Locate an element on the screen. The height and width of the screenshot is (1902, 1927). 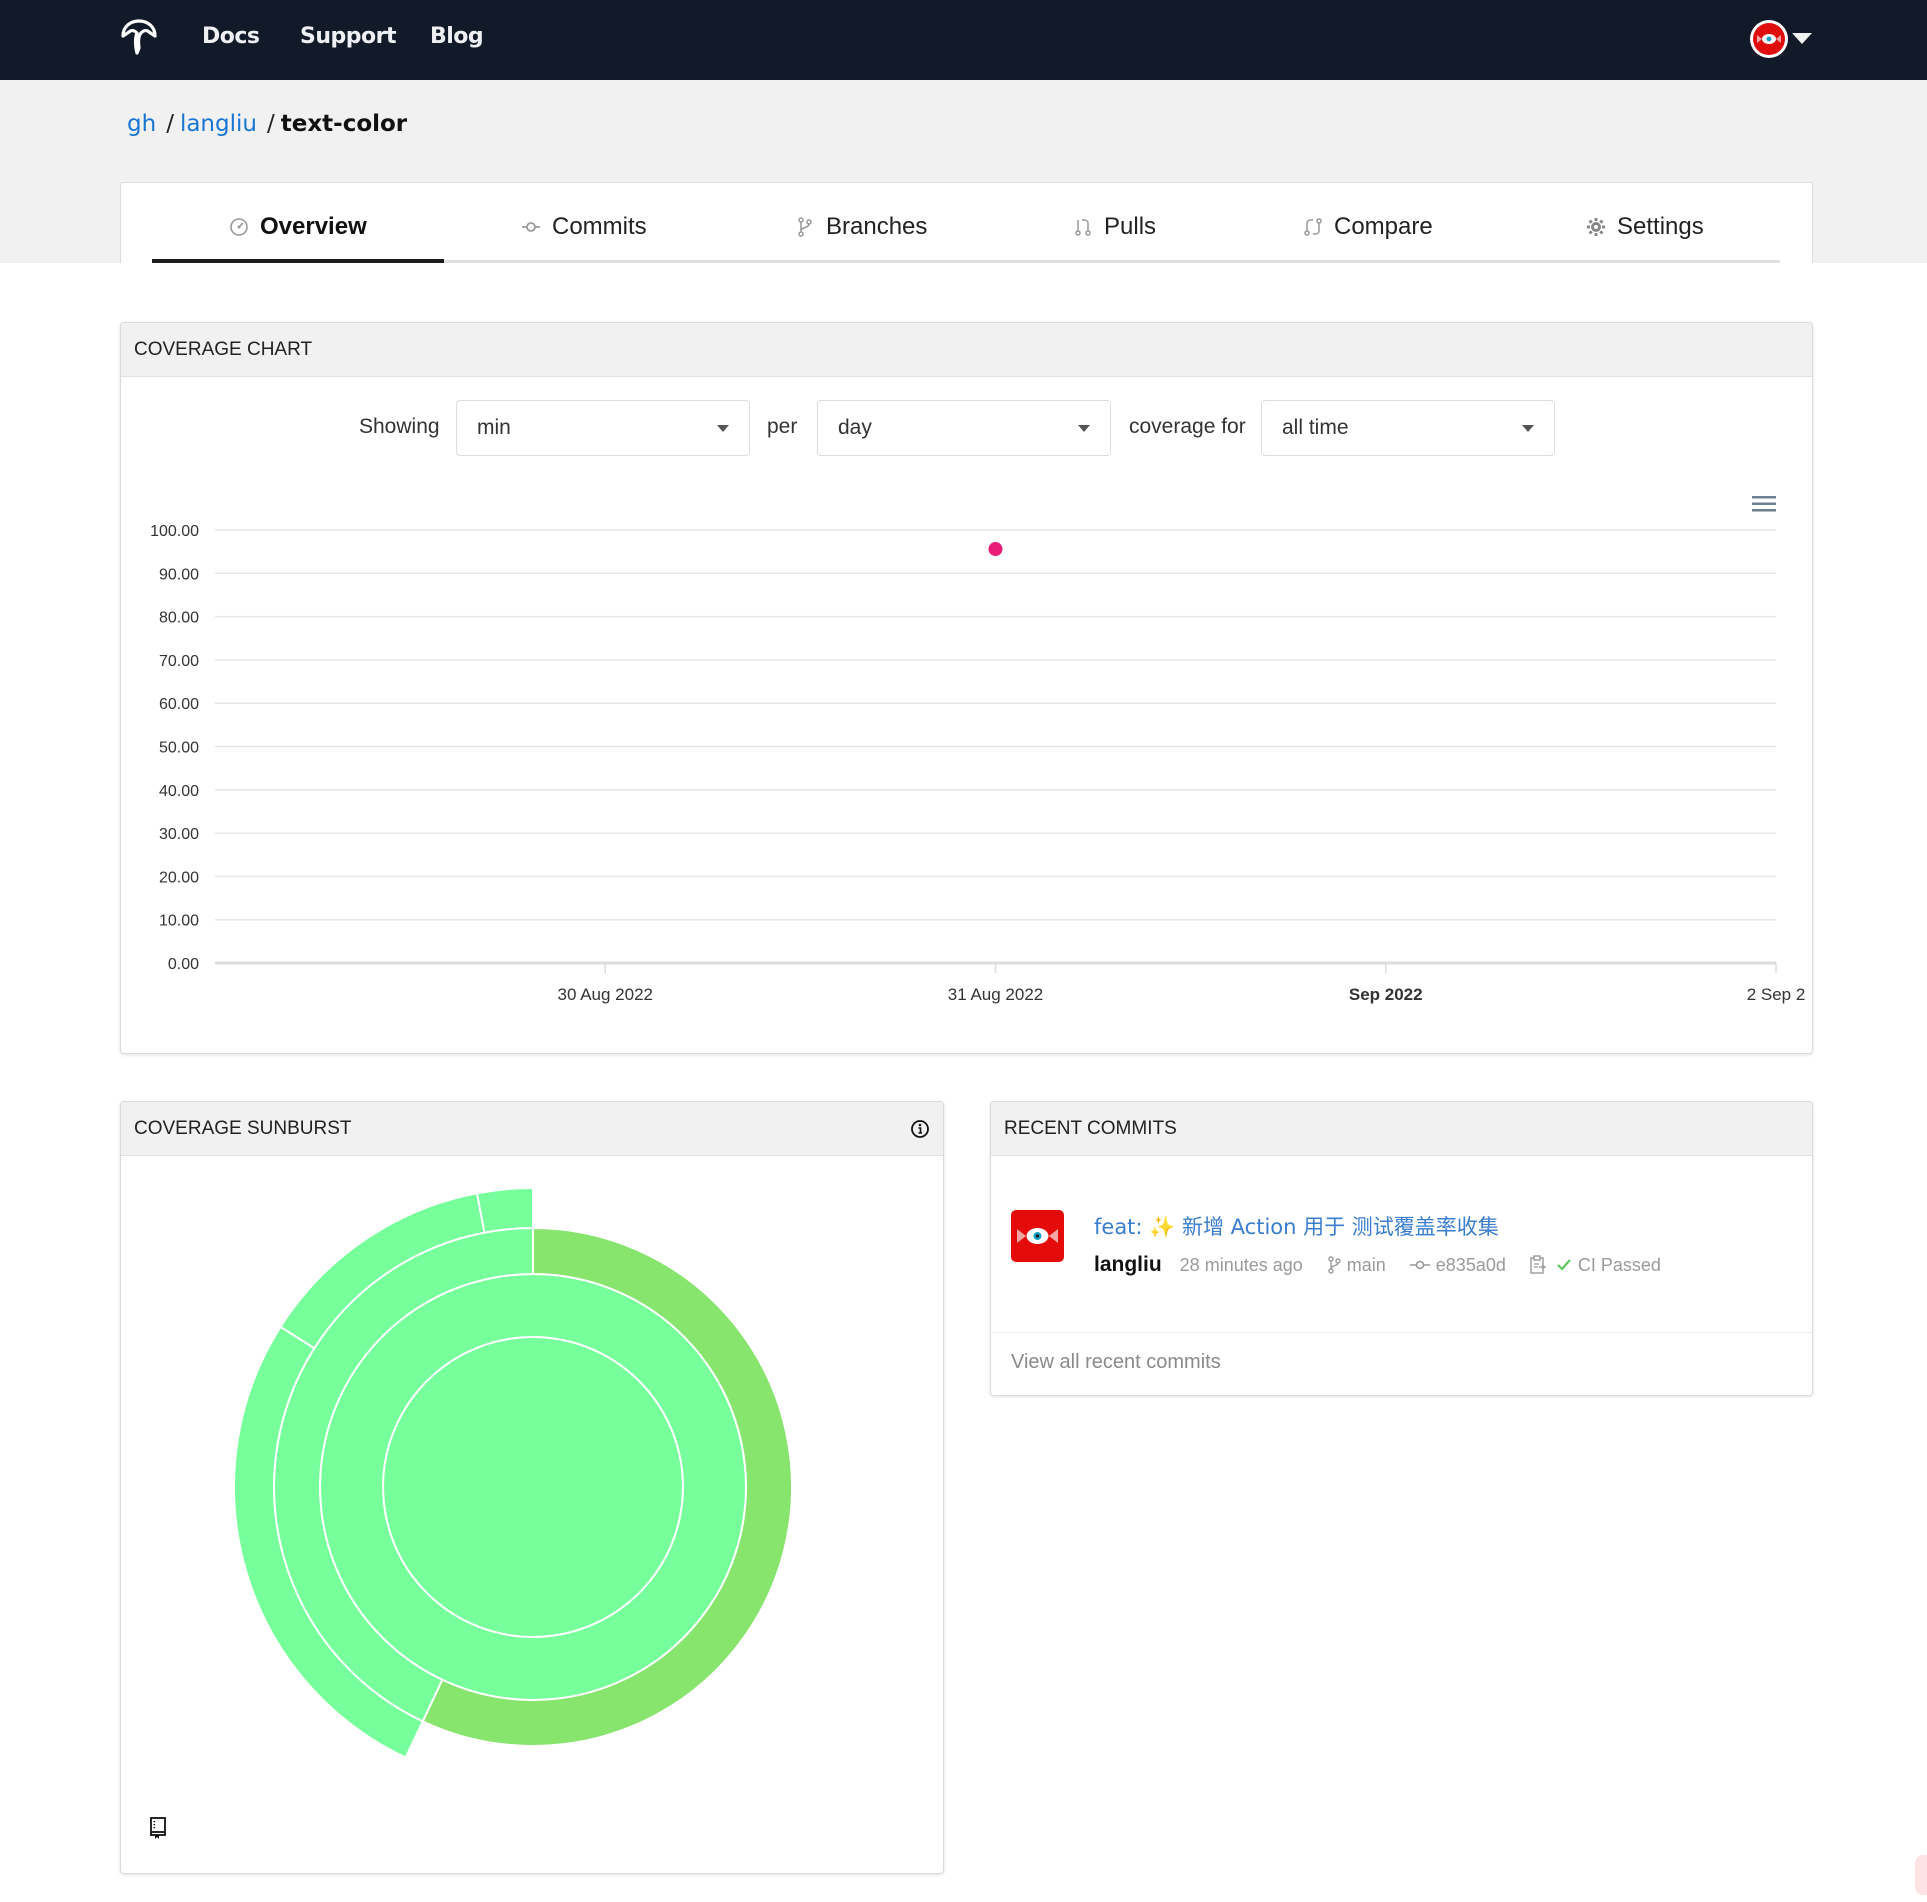
feedback-widget-edge is located at coordinates (1921, 1875).